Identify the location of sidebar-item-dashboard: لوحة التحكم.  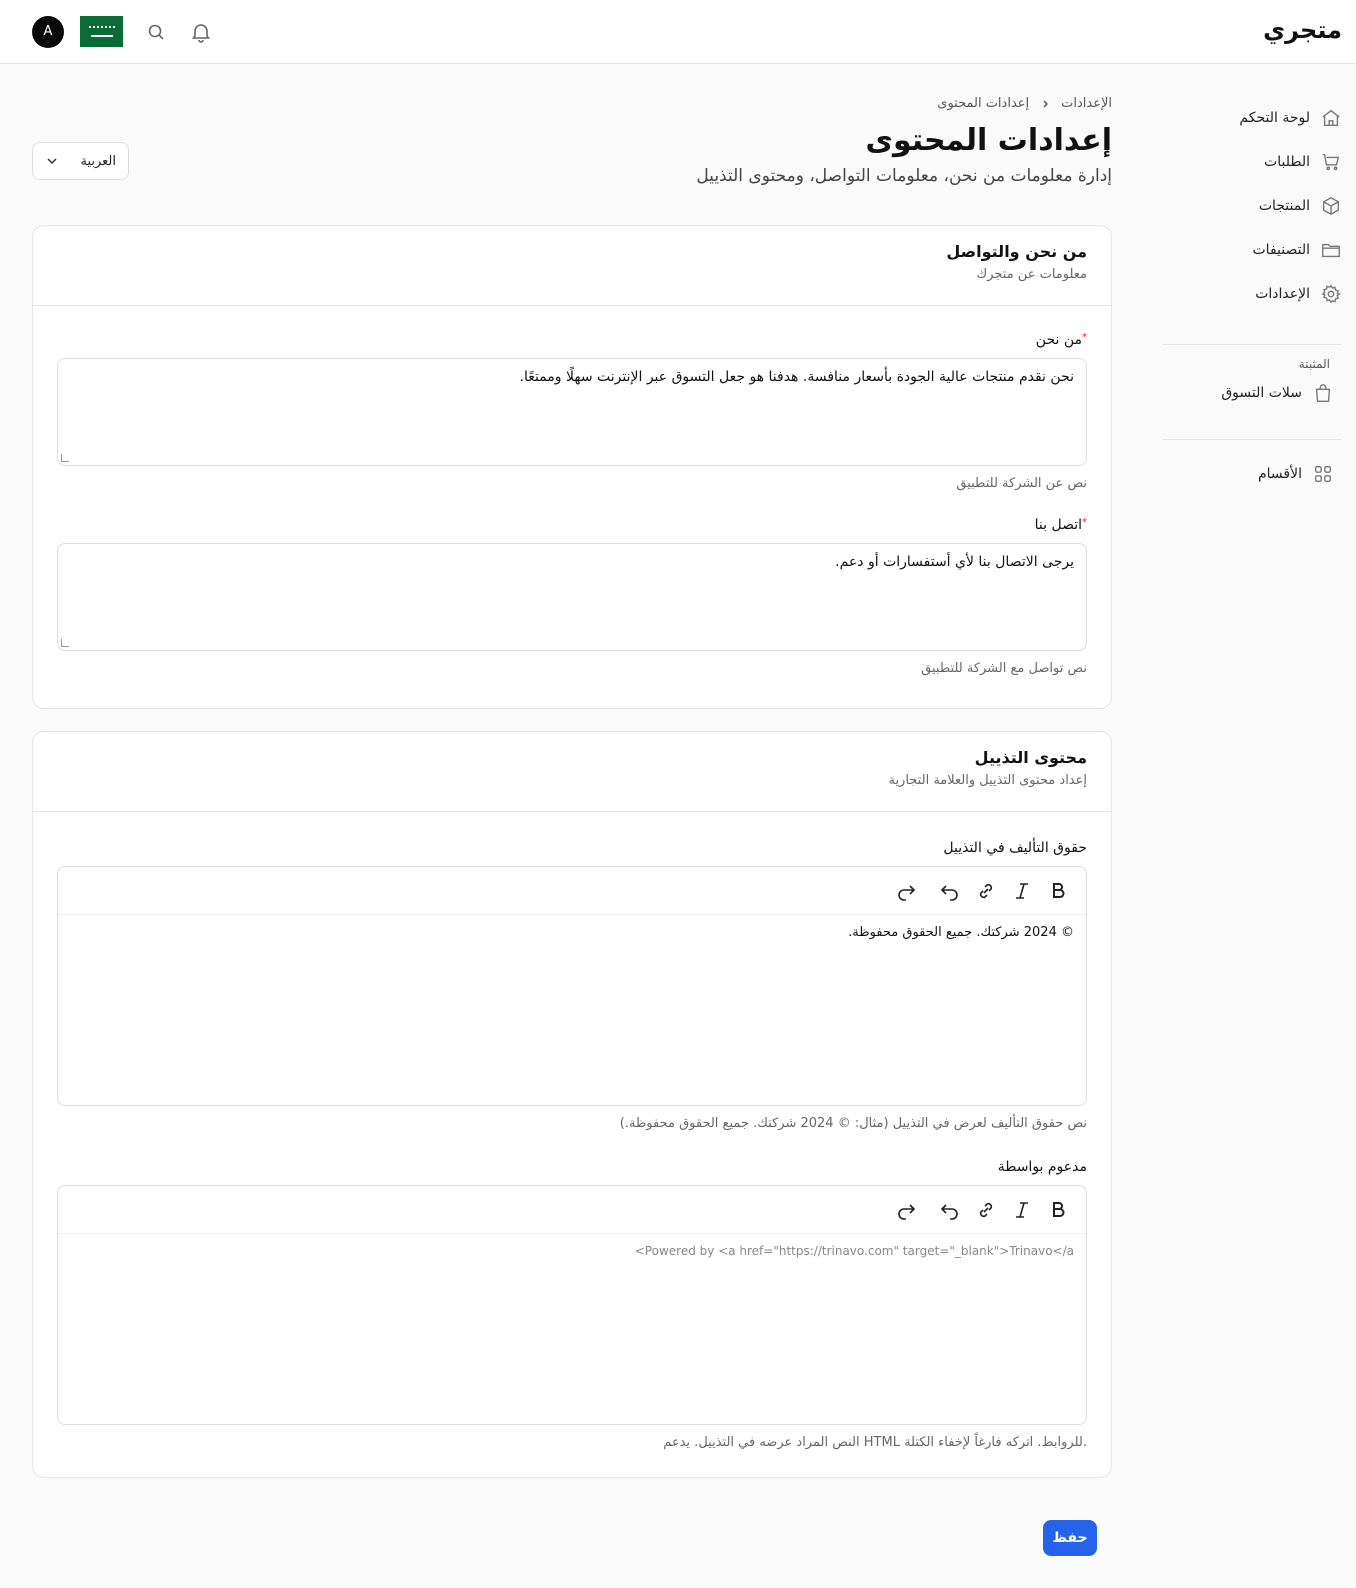
(1252, 118).